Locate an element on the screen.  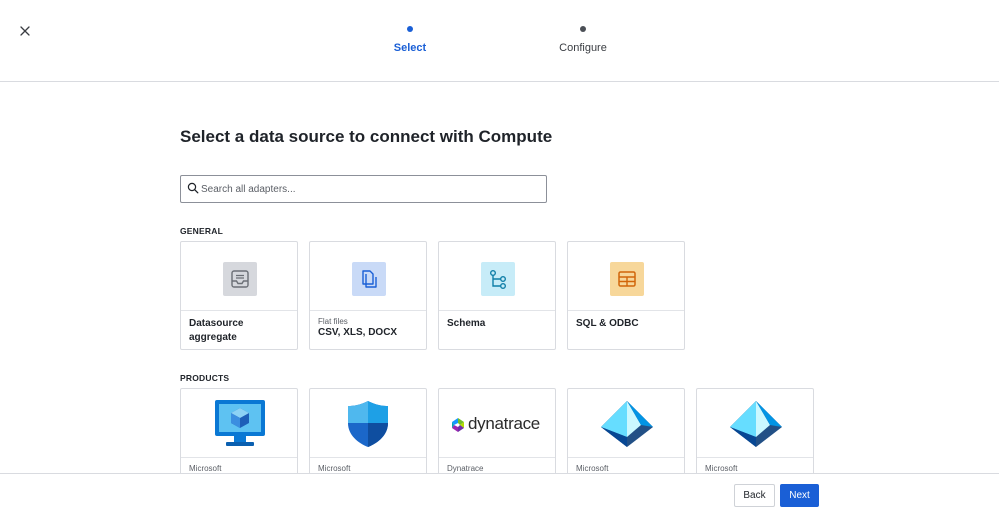
card-text-area: SQL & ODBC is located at coordinates (628, 331).